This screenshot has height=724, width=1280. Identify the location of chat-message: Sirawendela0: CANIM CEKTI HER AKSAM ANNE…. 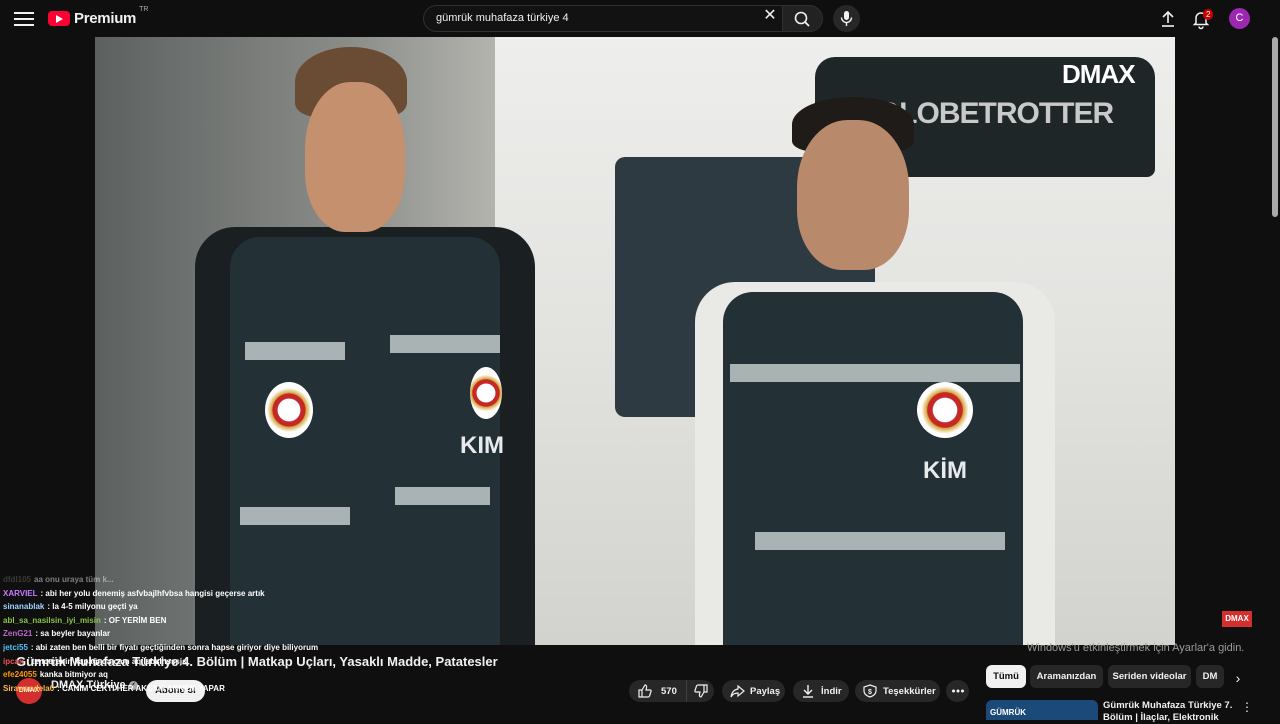
(163, 689).